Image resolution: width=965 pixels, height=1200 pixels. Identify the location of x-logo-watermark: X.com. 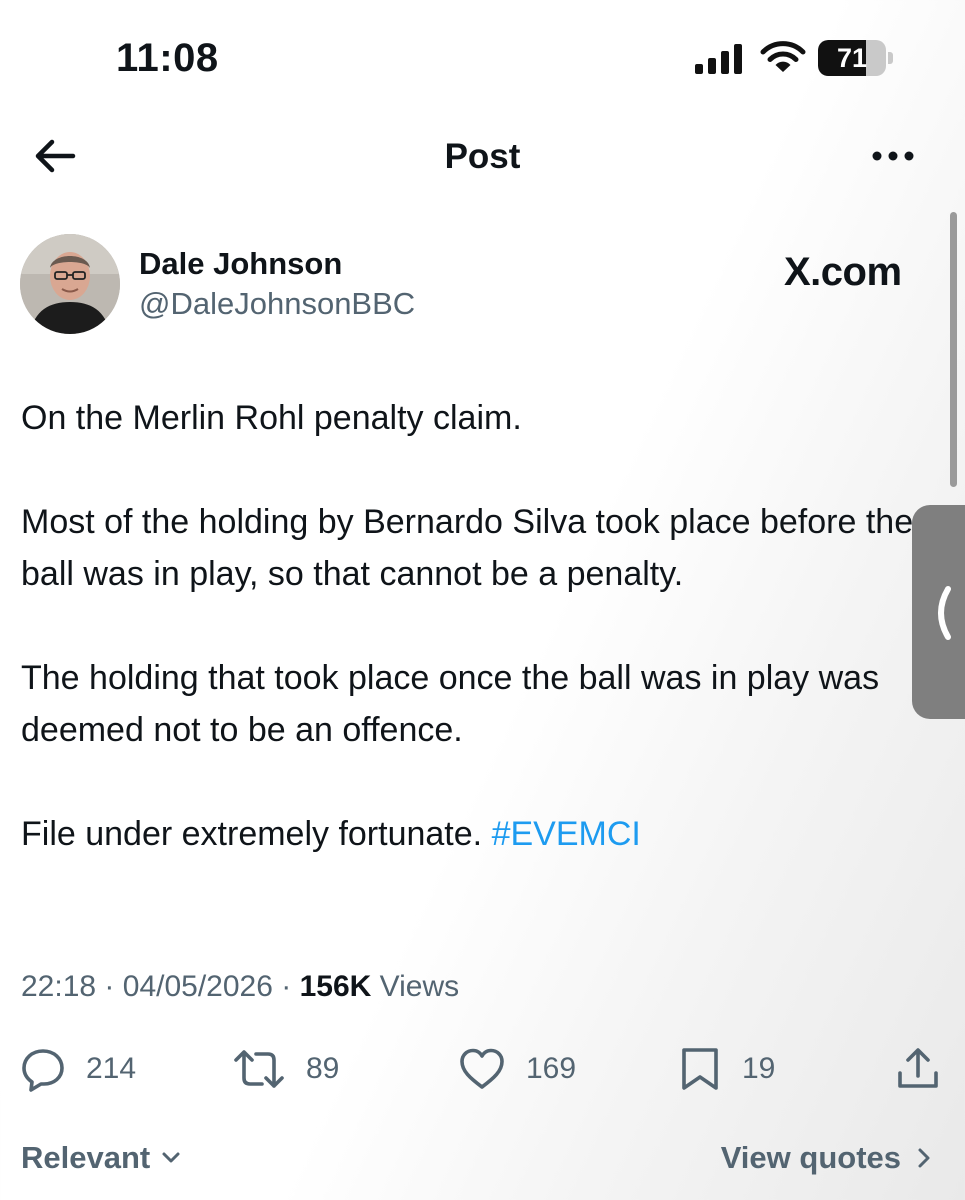
(843, 272).